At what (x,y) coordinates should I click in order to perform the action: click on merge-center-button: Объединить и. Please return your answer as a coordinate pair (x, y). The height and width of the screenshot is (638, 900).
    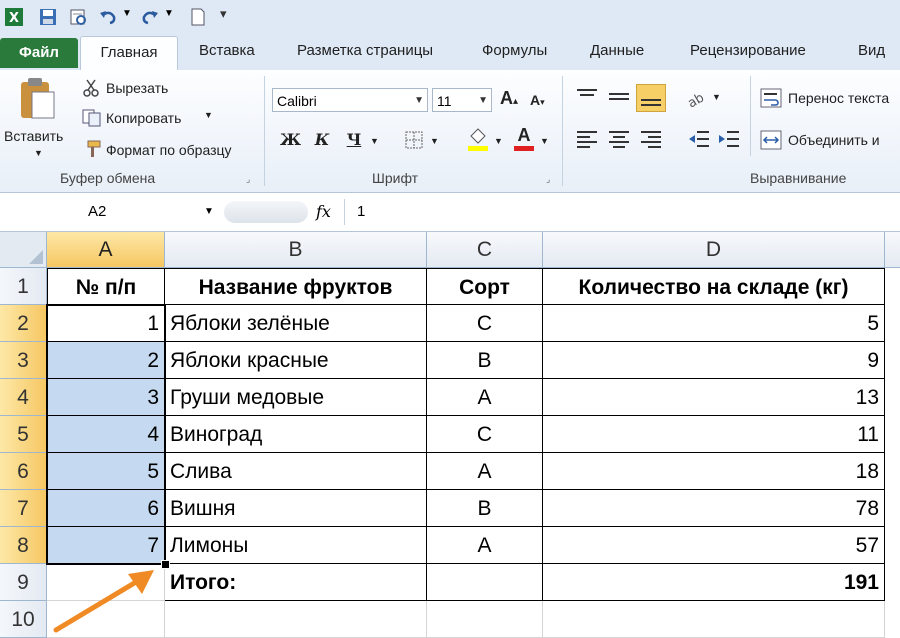
    Looking at the image, I should click on (834, 140).